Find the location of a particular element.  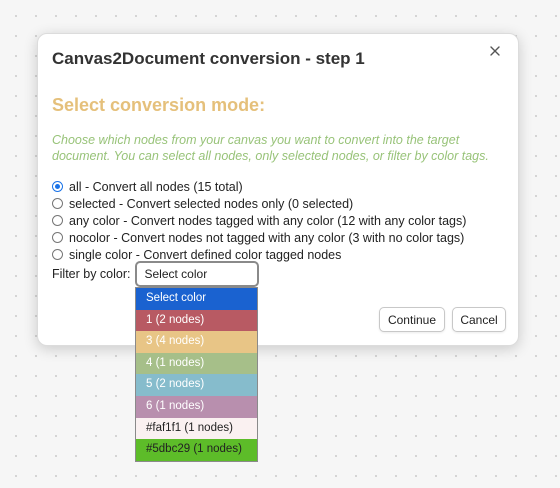

color-filter-row: Filter by color: Select color is located at coordinates (155, 274).